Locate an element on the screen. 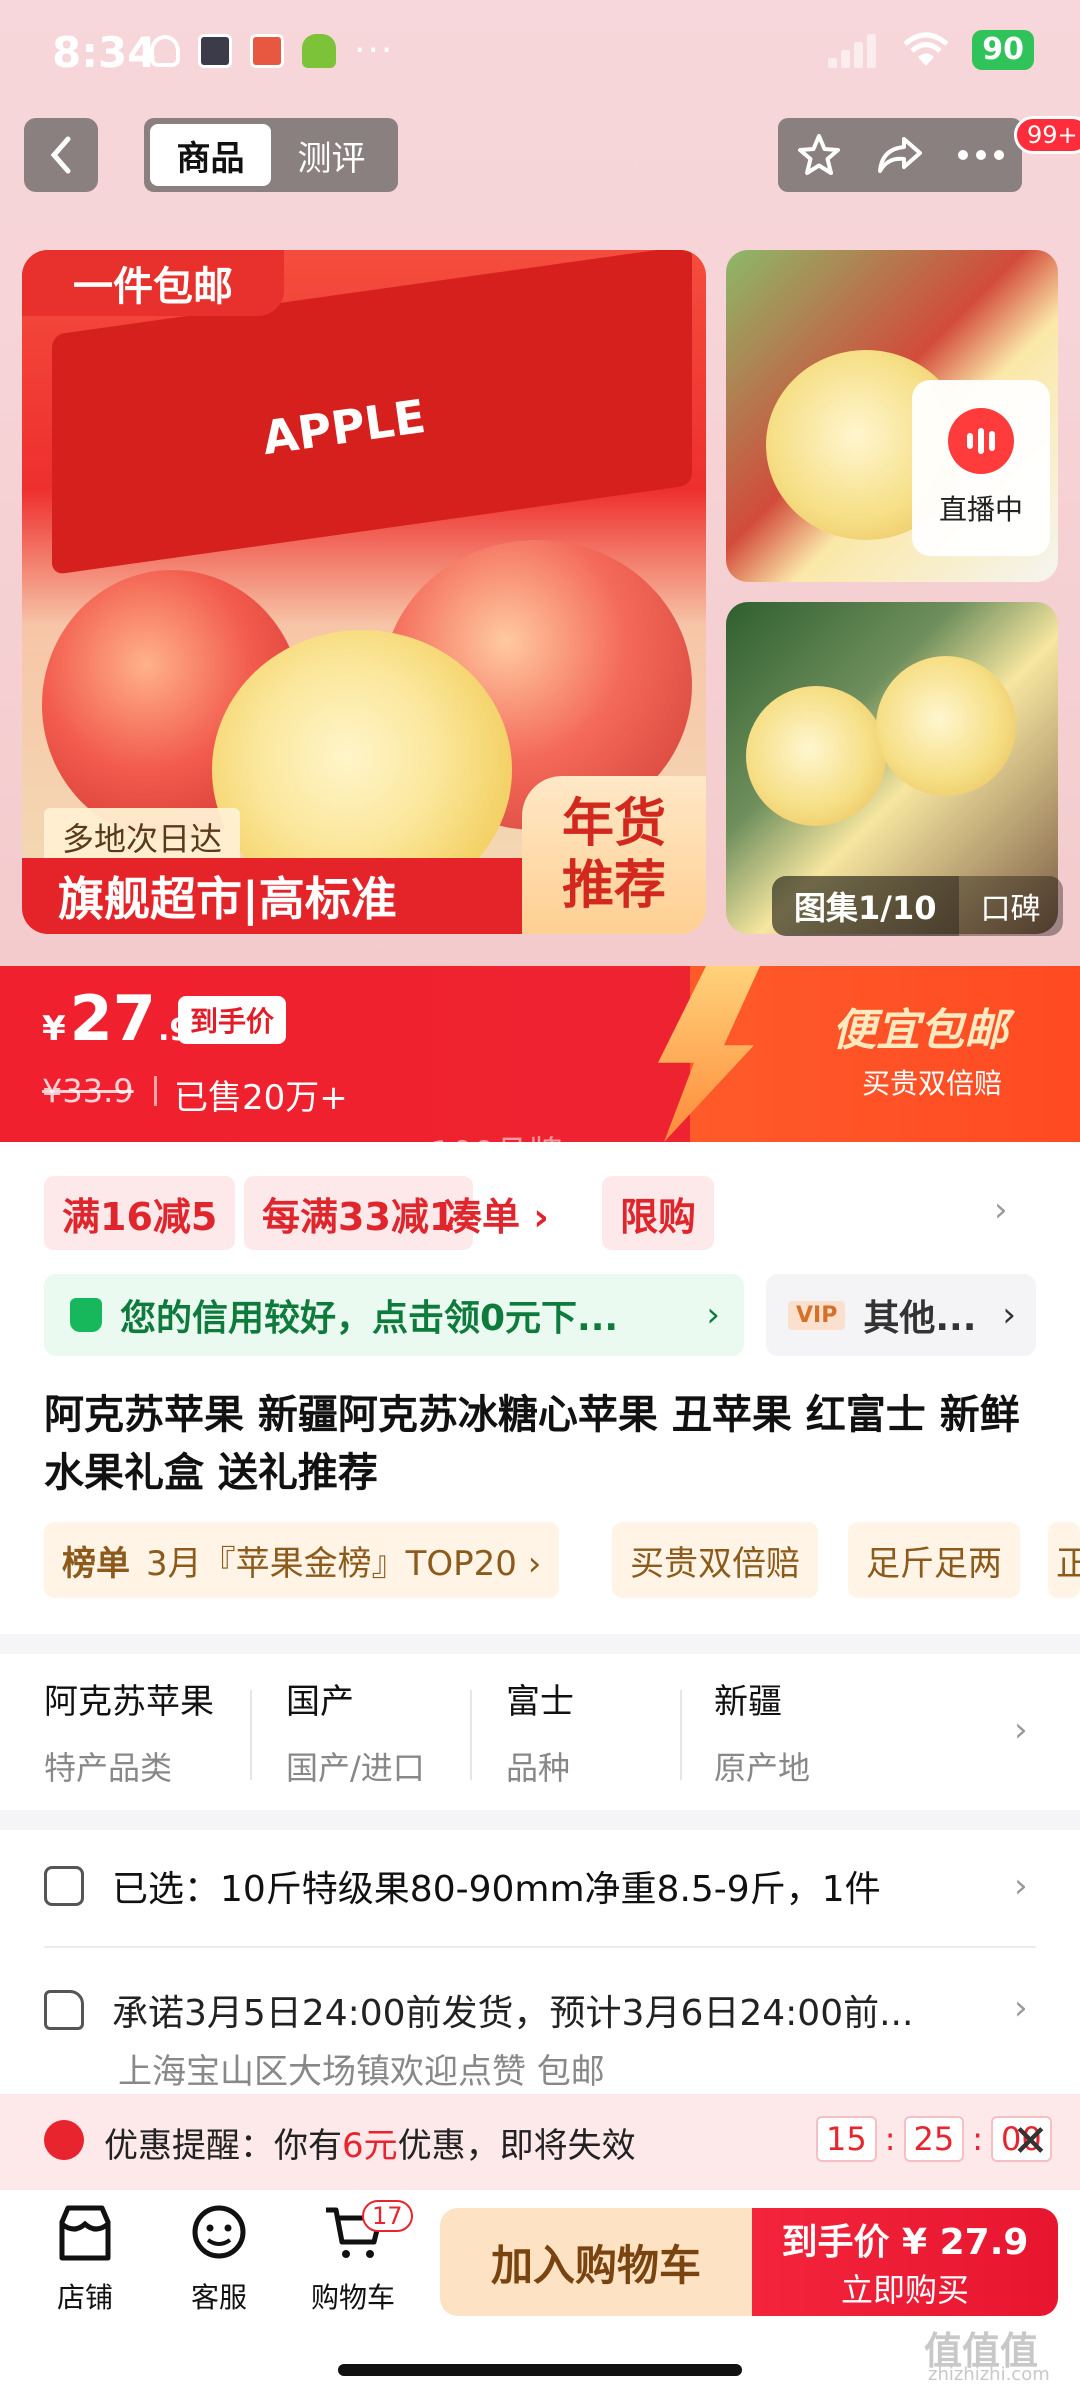 The height and width of the screenshot is (2400, 1080). coupon-per-33: 每满33减1 is located at coordinates (359, 1213).